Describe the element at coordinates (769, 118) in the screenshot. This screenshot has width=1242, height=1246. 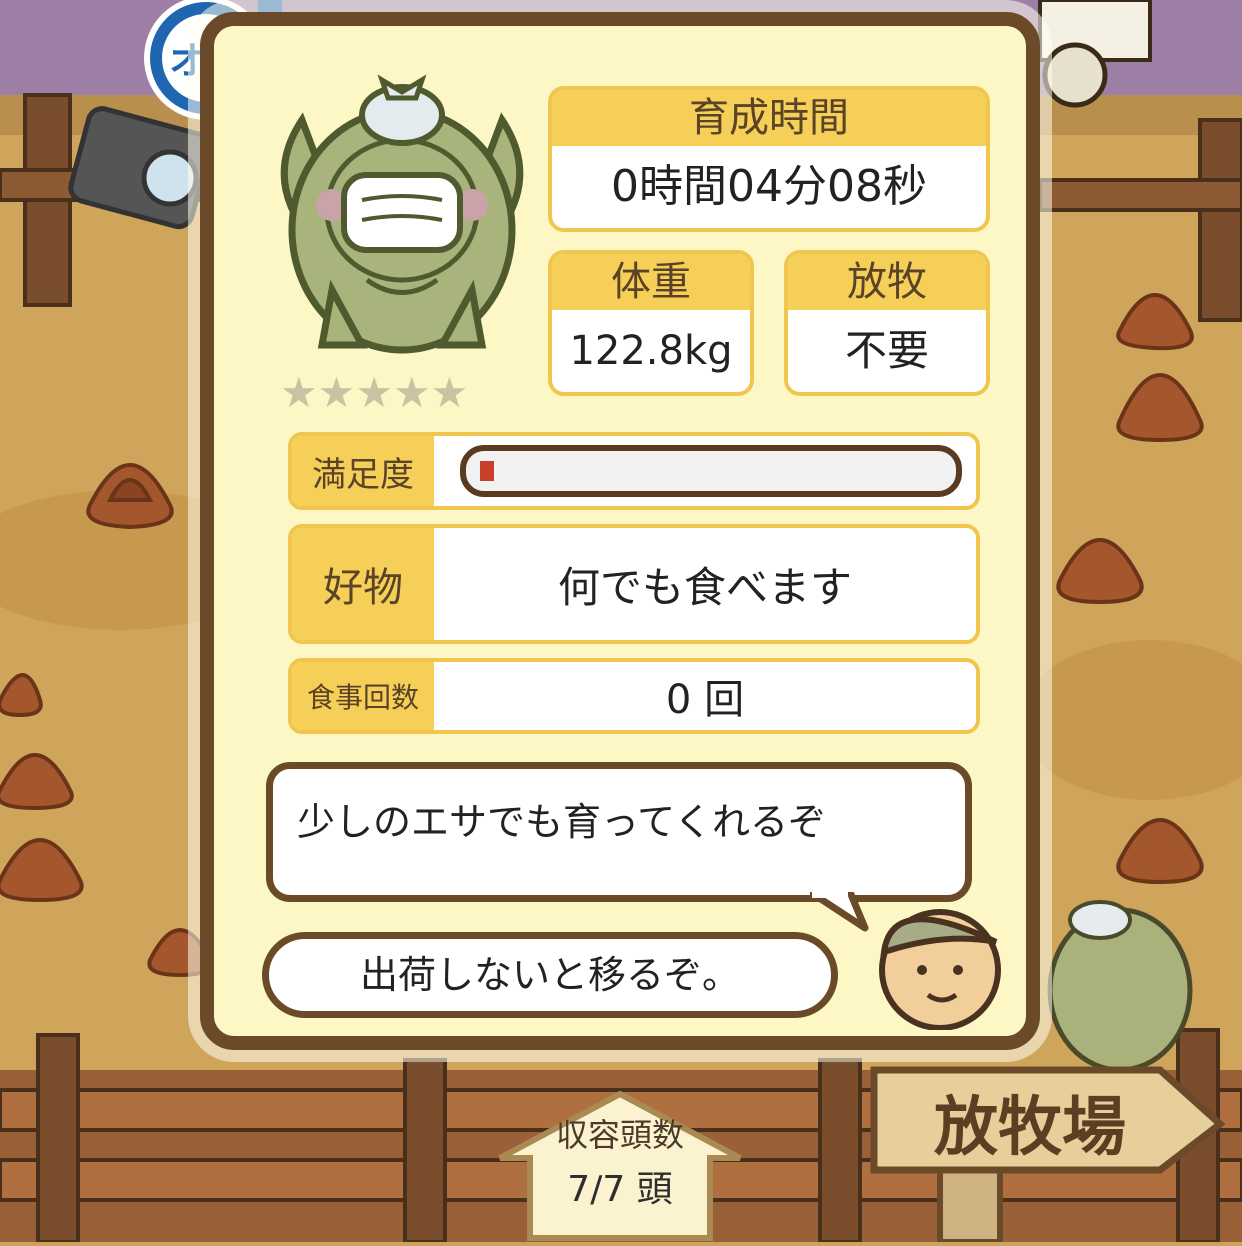
I see `growth-time-label: 育成時間` at that location.